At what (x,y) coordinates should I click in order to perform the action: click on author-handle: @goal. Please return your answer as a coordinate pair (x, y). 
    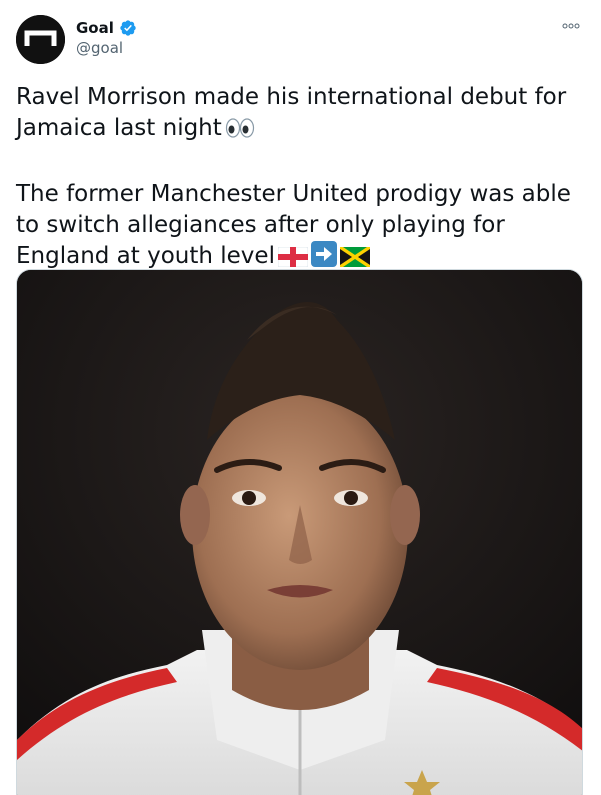
    Looking at the image, I should click on (106, 48).